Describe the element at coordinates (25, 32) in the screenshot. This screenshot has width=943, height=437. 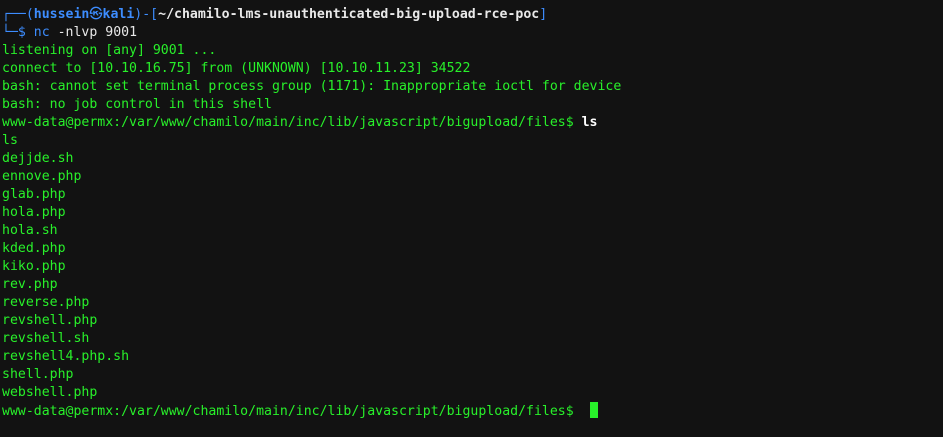
I see `prompt-dollar: $` at that location.